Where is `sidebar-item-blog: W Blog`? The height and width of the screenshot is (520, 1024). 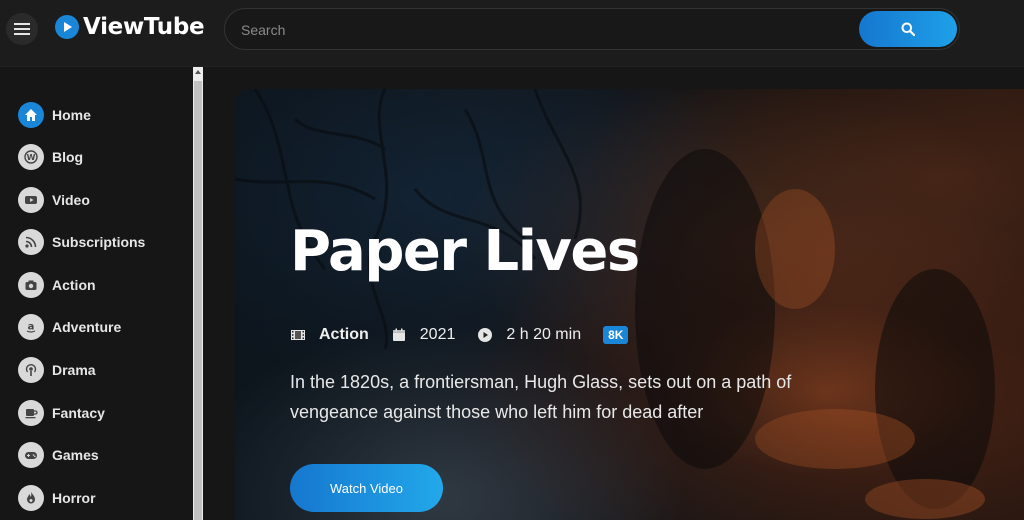
sidebar-item-blog: W Blog is located at coordinates (50, 157).